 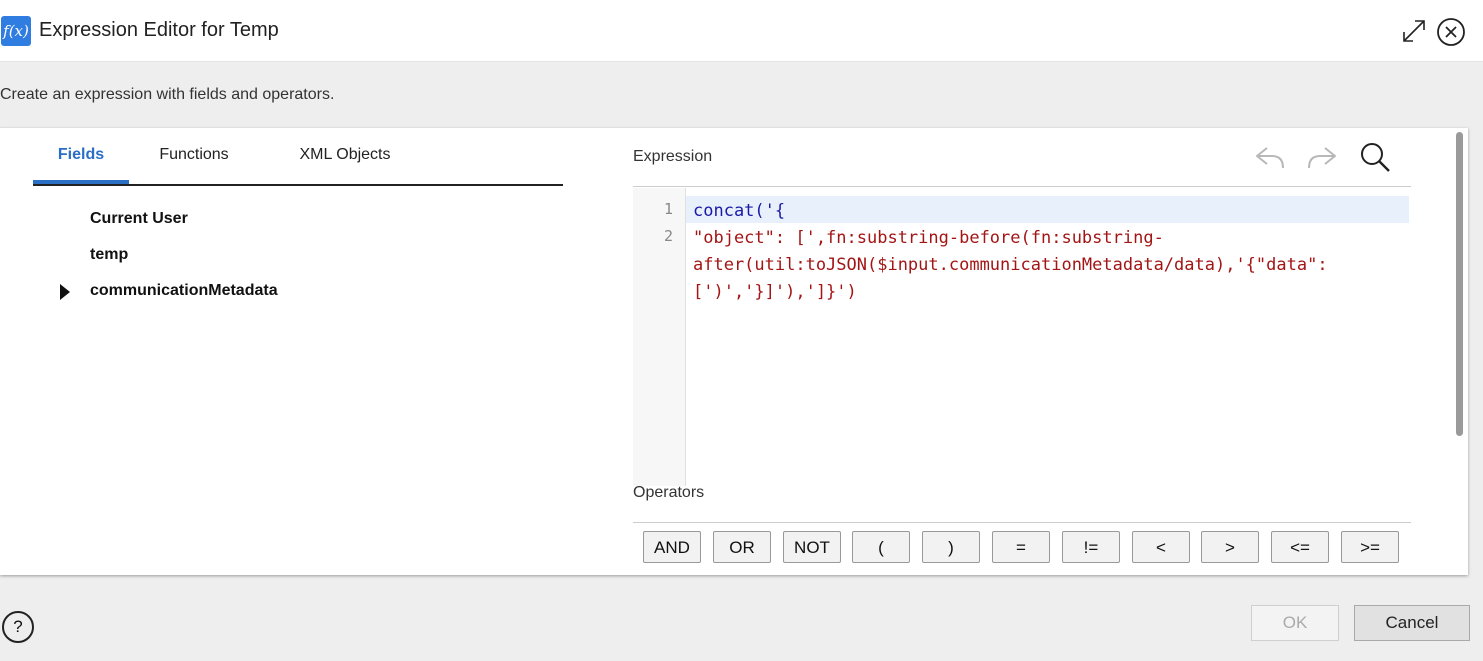 I want to click on operator-equals-button: =, so click(x=1021, y=547).